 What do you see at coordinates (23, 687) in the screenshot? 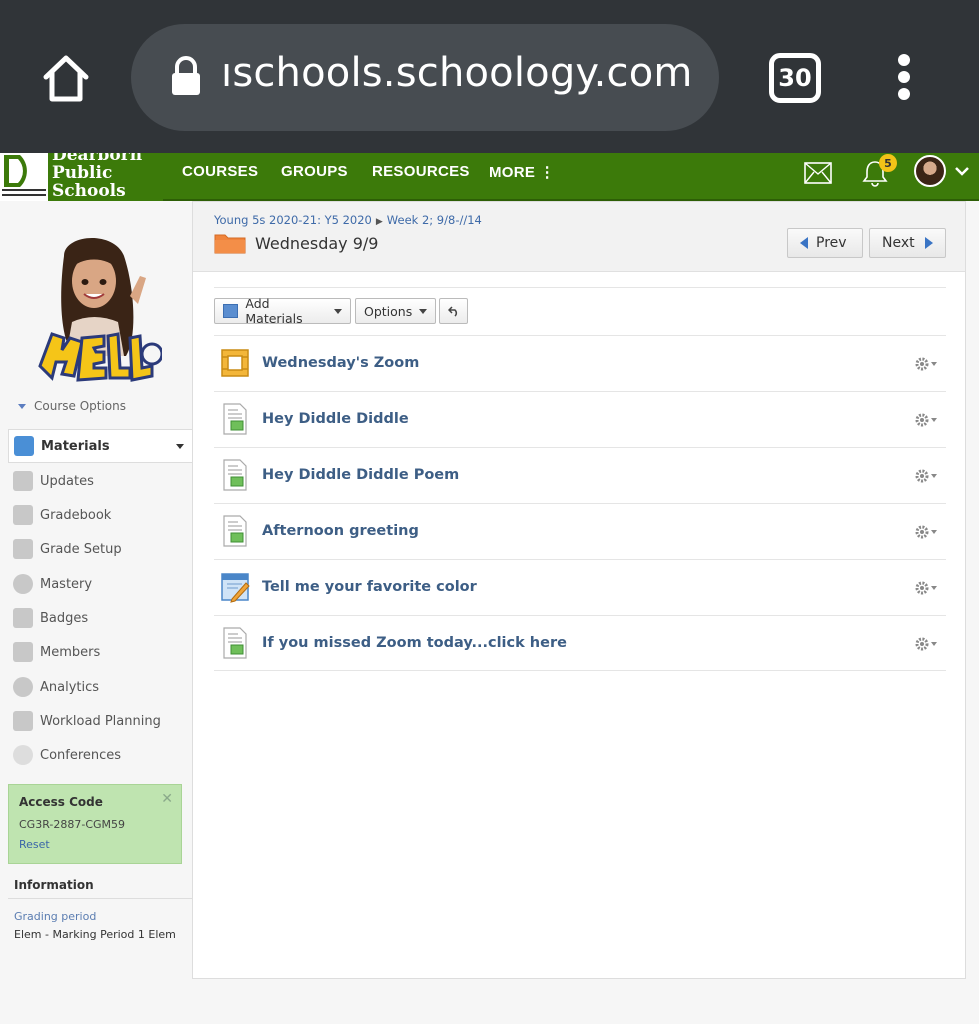
I see `pie-chart-icon` at bounding box center [23, 687].